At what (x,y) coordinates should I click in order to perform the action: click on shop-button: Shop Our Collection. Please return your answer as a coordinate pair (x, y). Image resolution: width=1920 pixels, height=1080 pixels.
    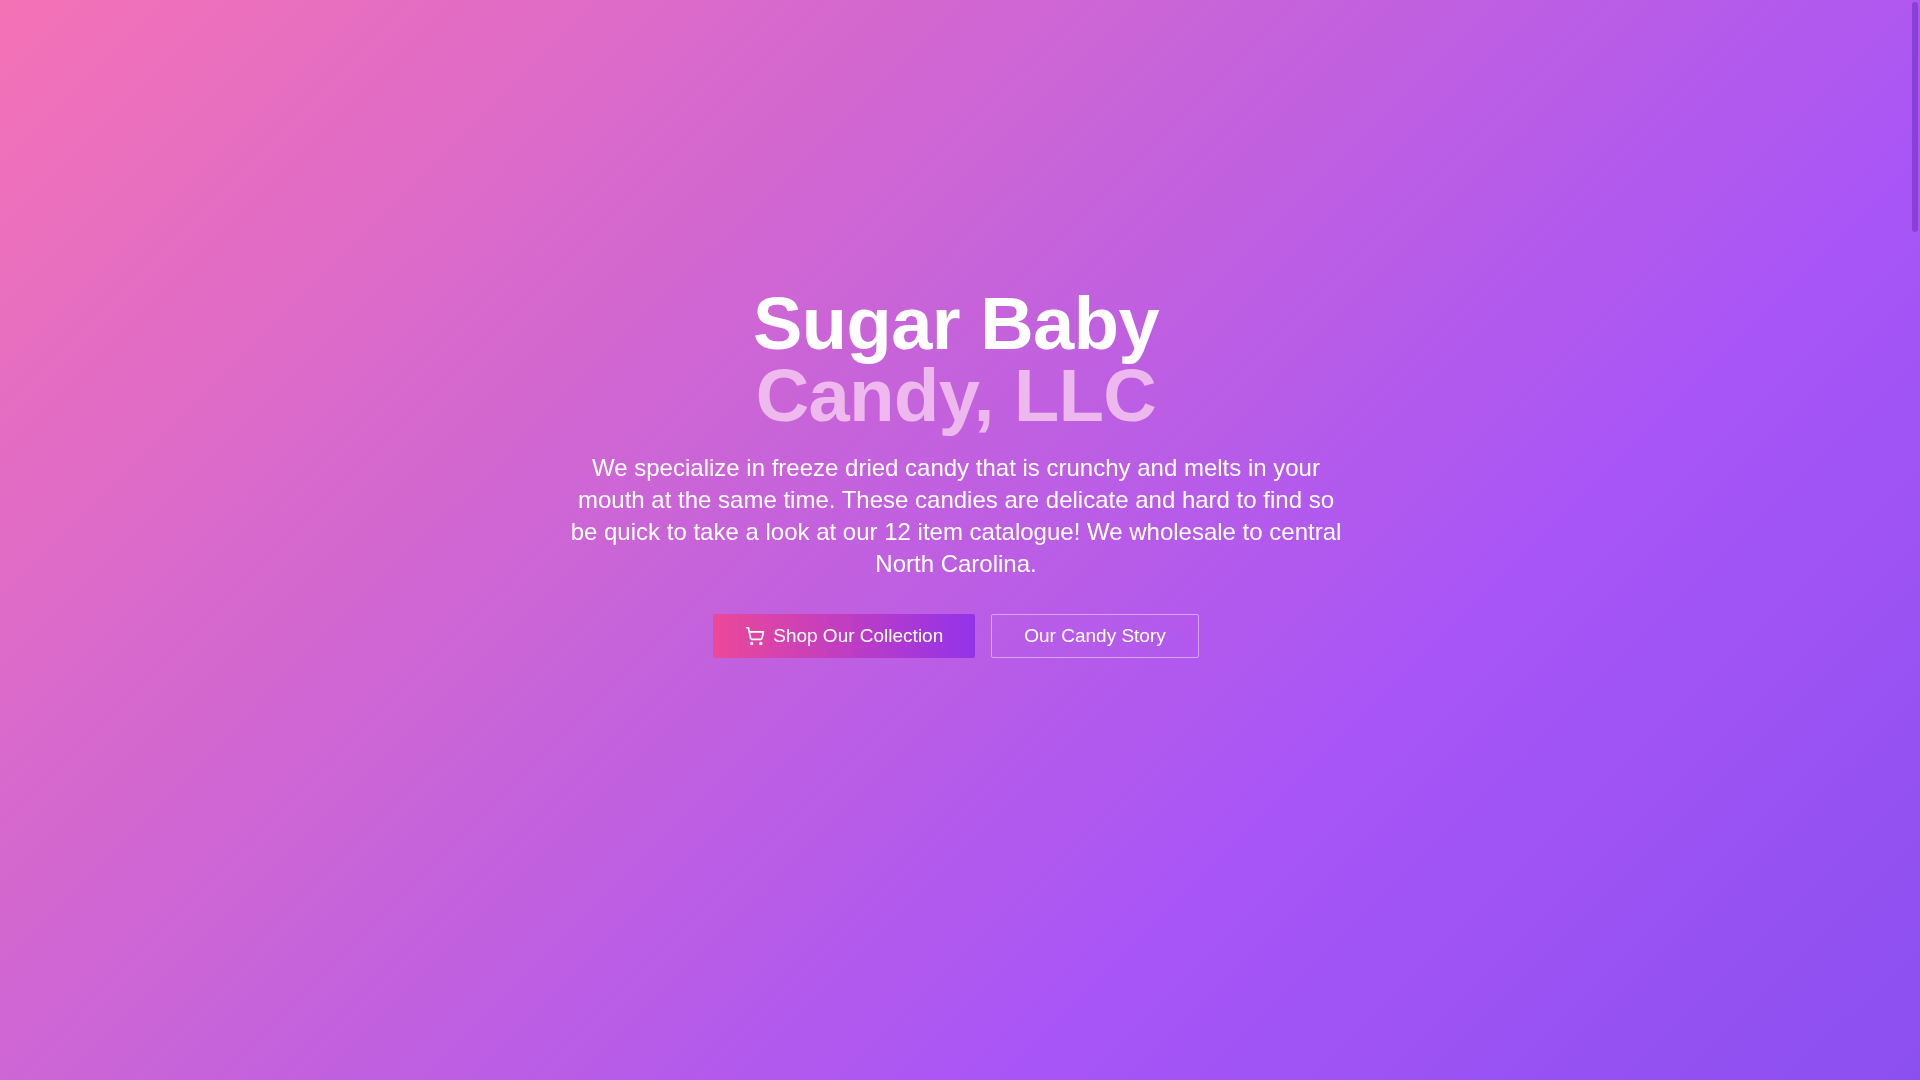
    Looking at the image, I should click on (844, 636).